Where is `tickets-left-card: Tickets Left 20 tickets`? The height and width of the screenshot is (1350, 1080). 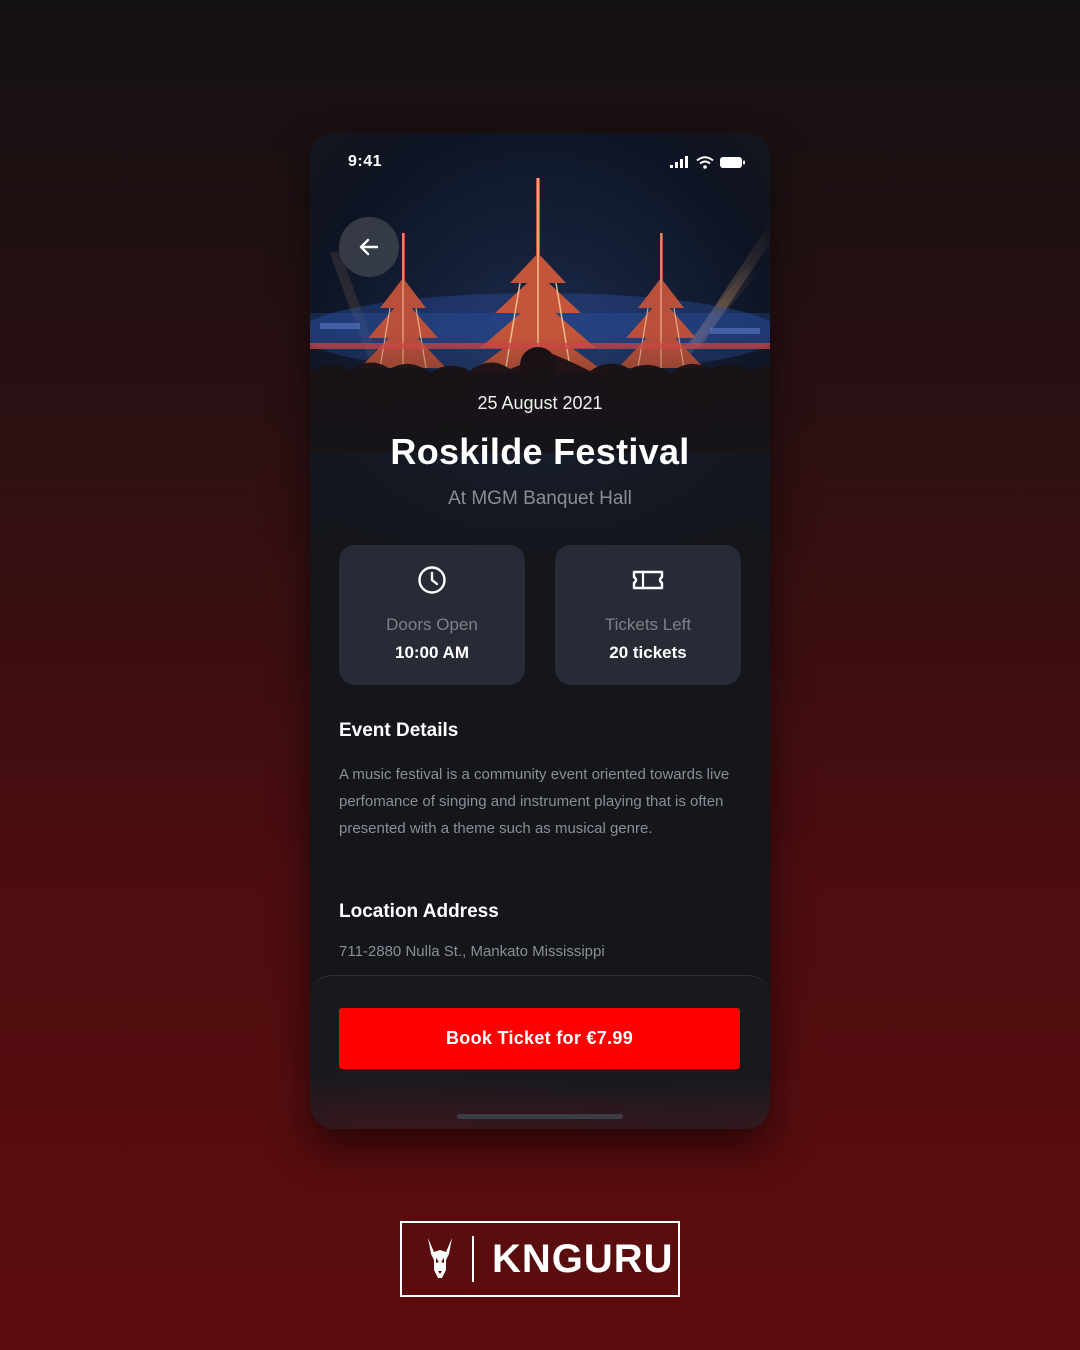
tickets-left-card: Tickets Left 20 tickets is located at coordinates (648, 615).